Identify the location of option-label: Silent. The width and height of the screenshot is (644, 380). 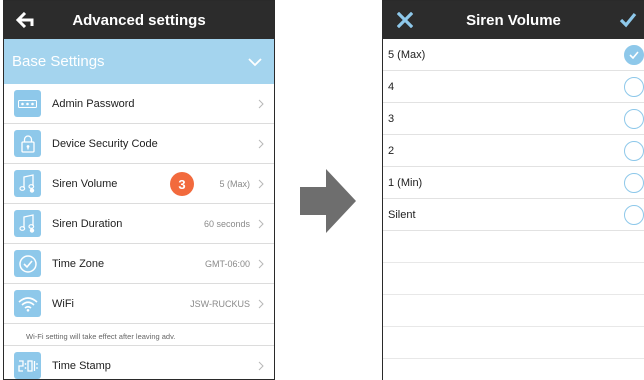
(402, 214).